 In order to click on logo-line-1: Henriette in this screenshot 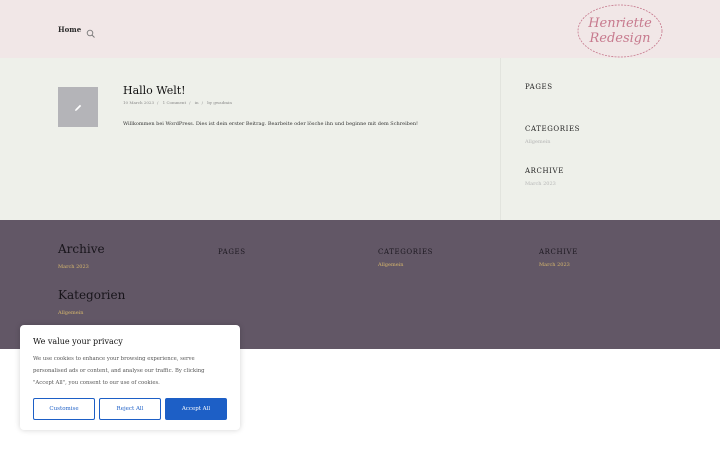, I will do `click(619, 23)`.